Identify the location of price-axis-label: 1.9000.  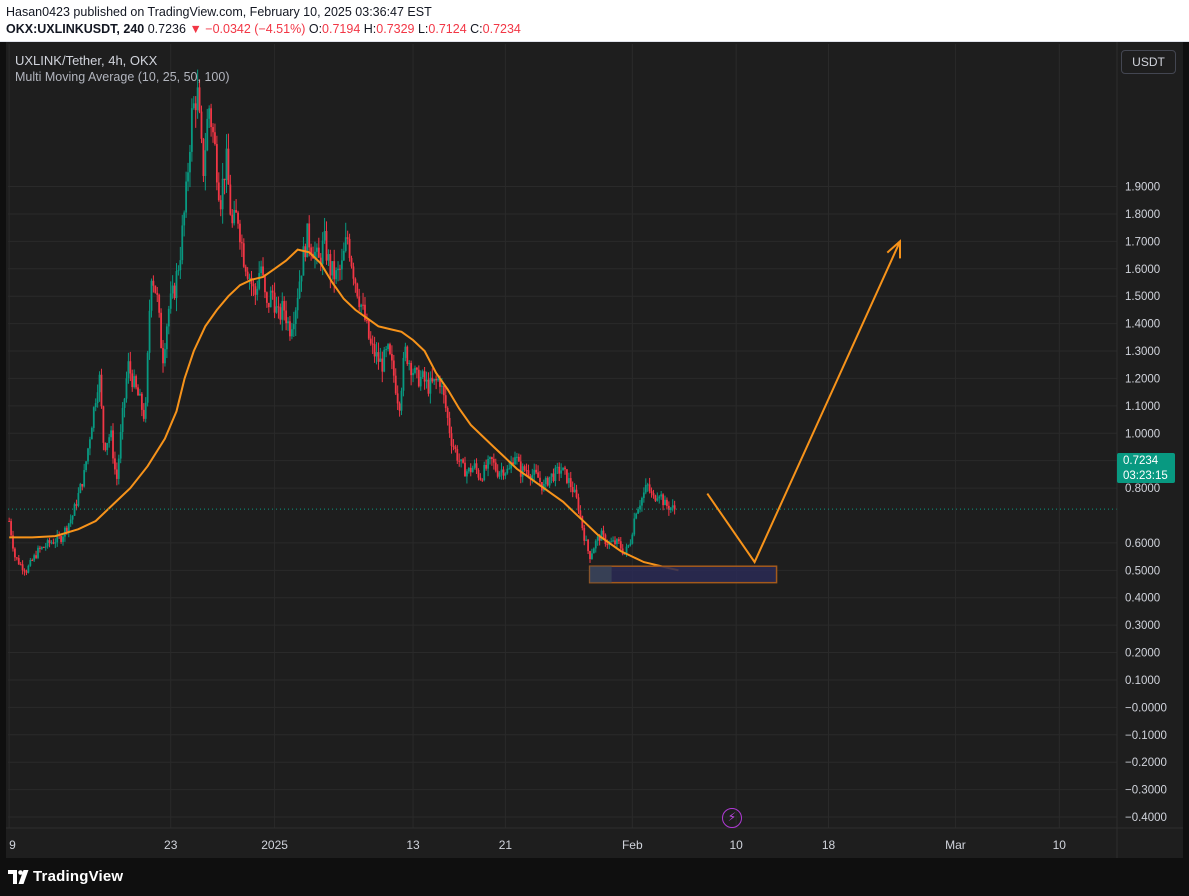
(1142, 188).